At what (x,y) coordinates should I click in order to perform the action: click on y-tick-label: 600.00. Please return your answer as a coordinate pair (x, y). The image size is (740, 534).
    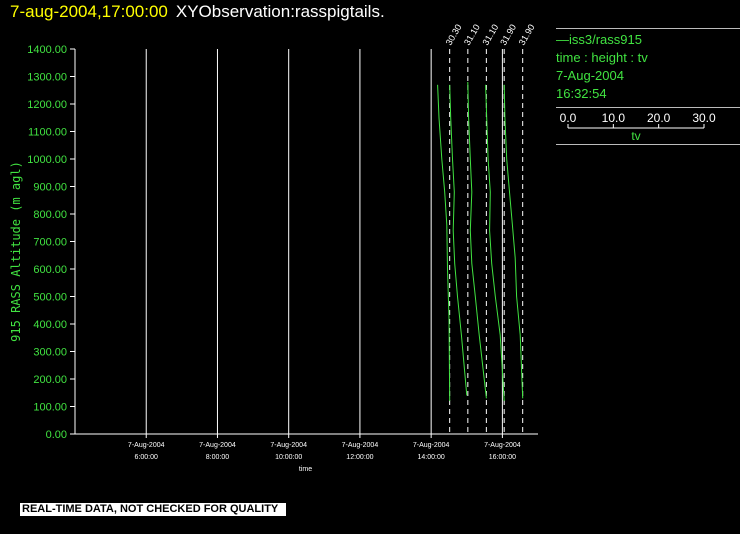
    Looking at the image, I should click on (50, 270).